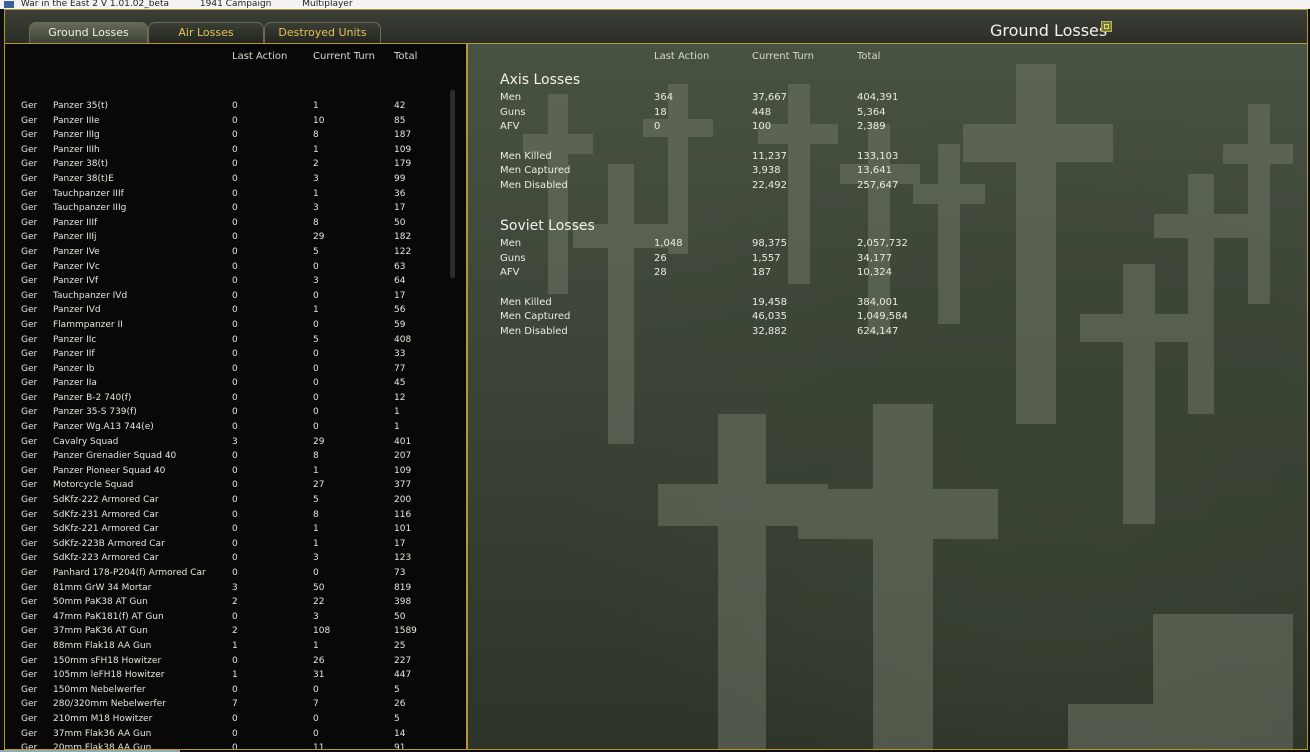  Describe the element at coordinates (230, 282) in the screenshot. I see `table-row: Ger Panzer IVf 0 3 64` at that location.